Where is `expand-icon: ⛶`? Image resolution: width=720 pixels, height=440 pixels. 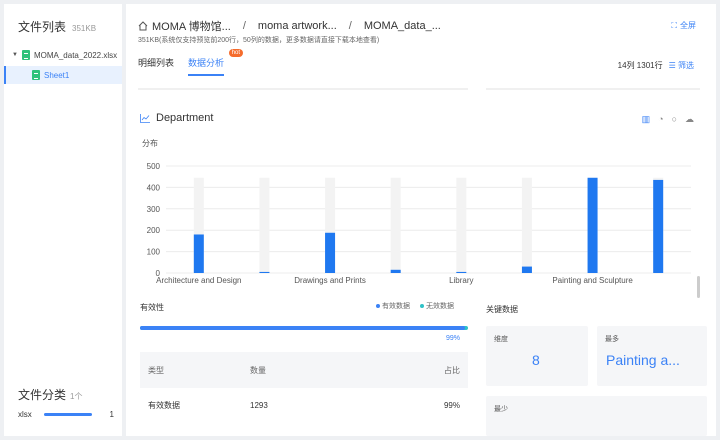
expand-icon: ⛶ is located at coordinates (674, 25).